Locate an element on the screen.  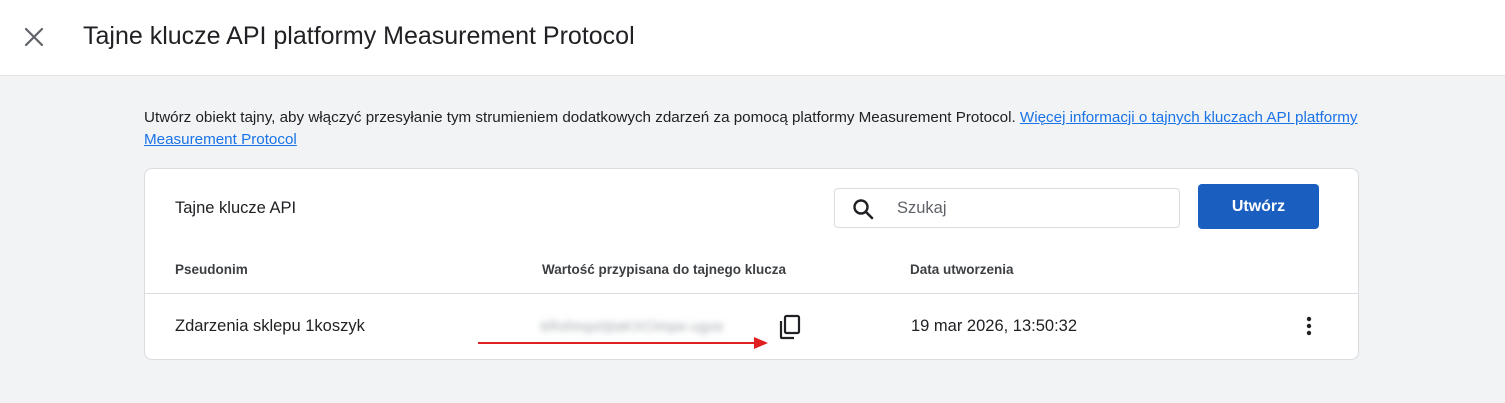
copy-icon is located at coordinates (790, 327).